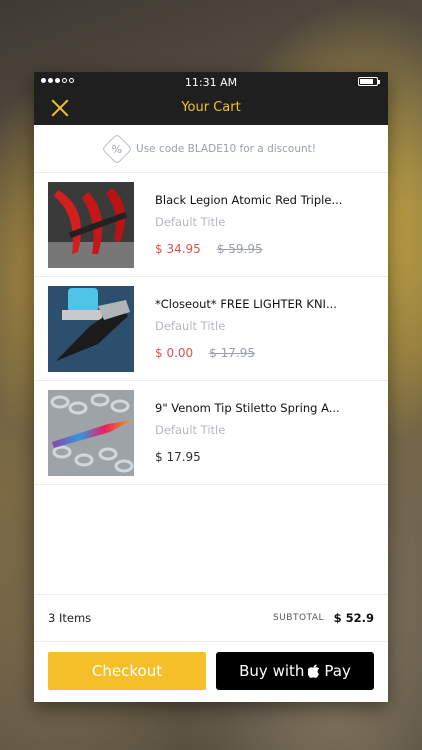 The image size is (422, 750). Describe the element at coordinates (353, 618) in the screenshot. I see `subtotal-value: $ 52.9` at that location.